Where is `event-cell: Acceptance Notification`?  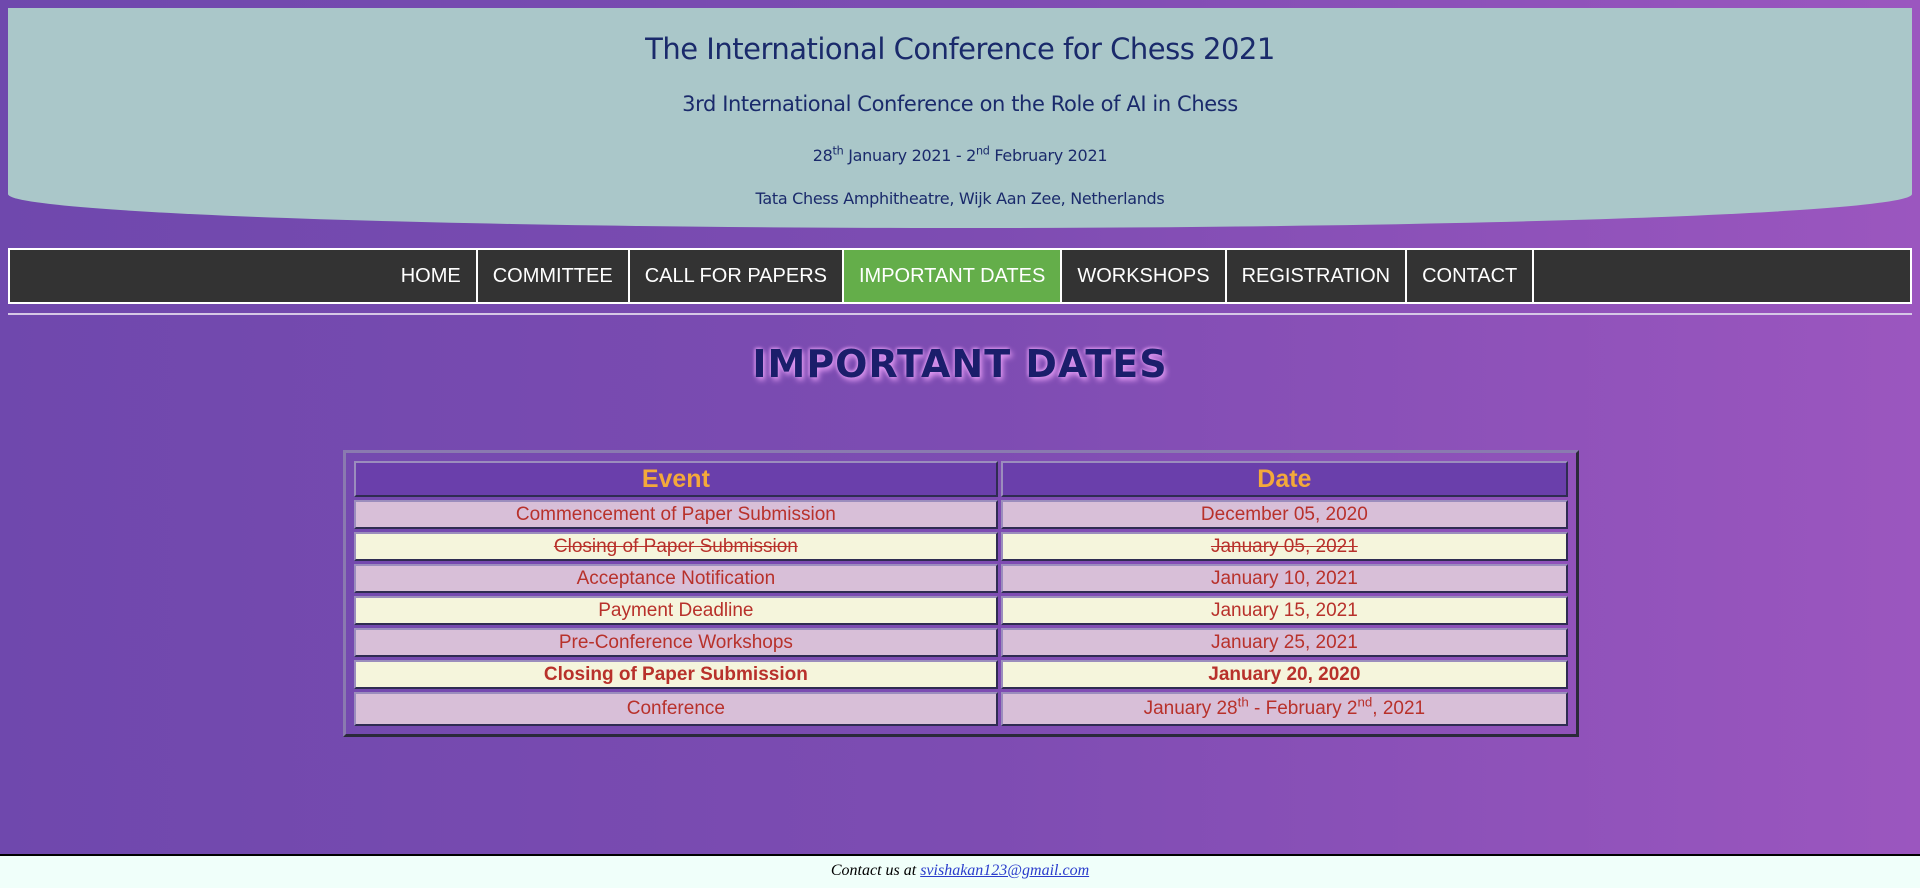
event-cell: Acceptance Notification is located at coordinates (676, 578).